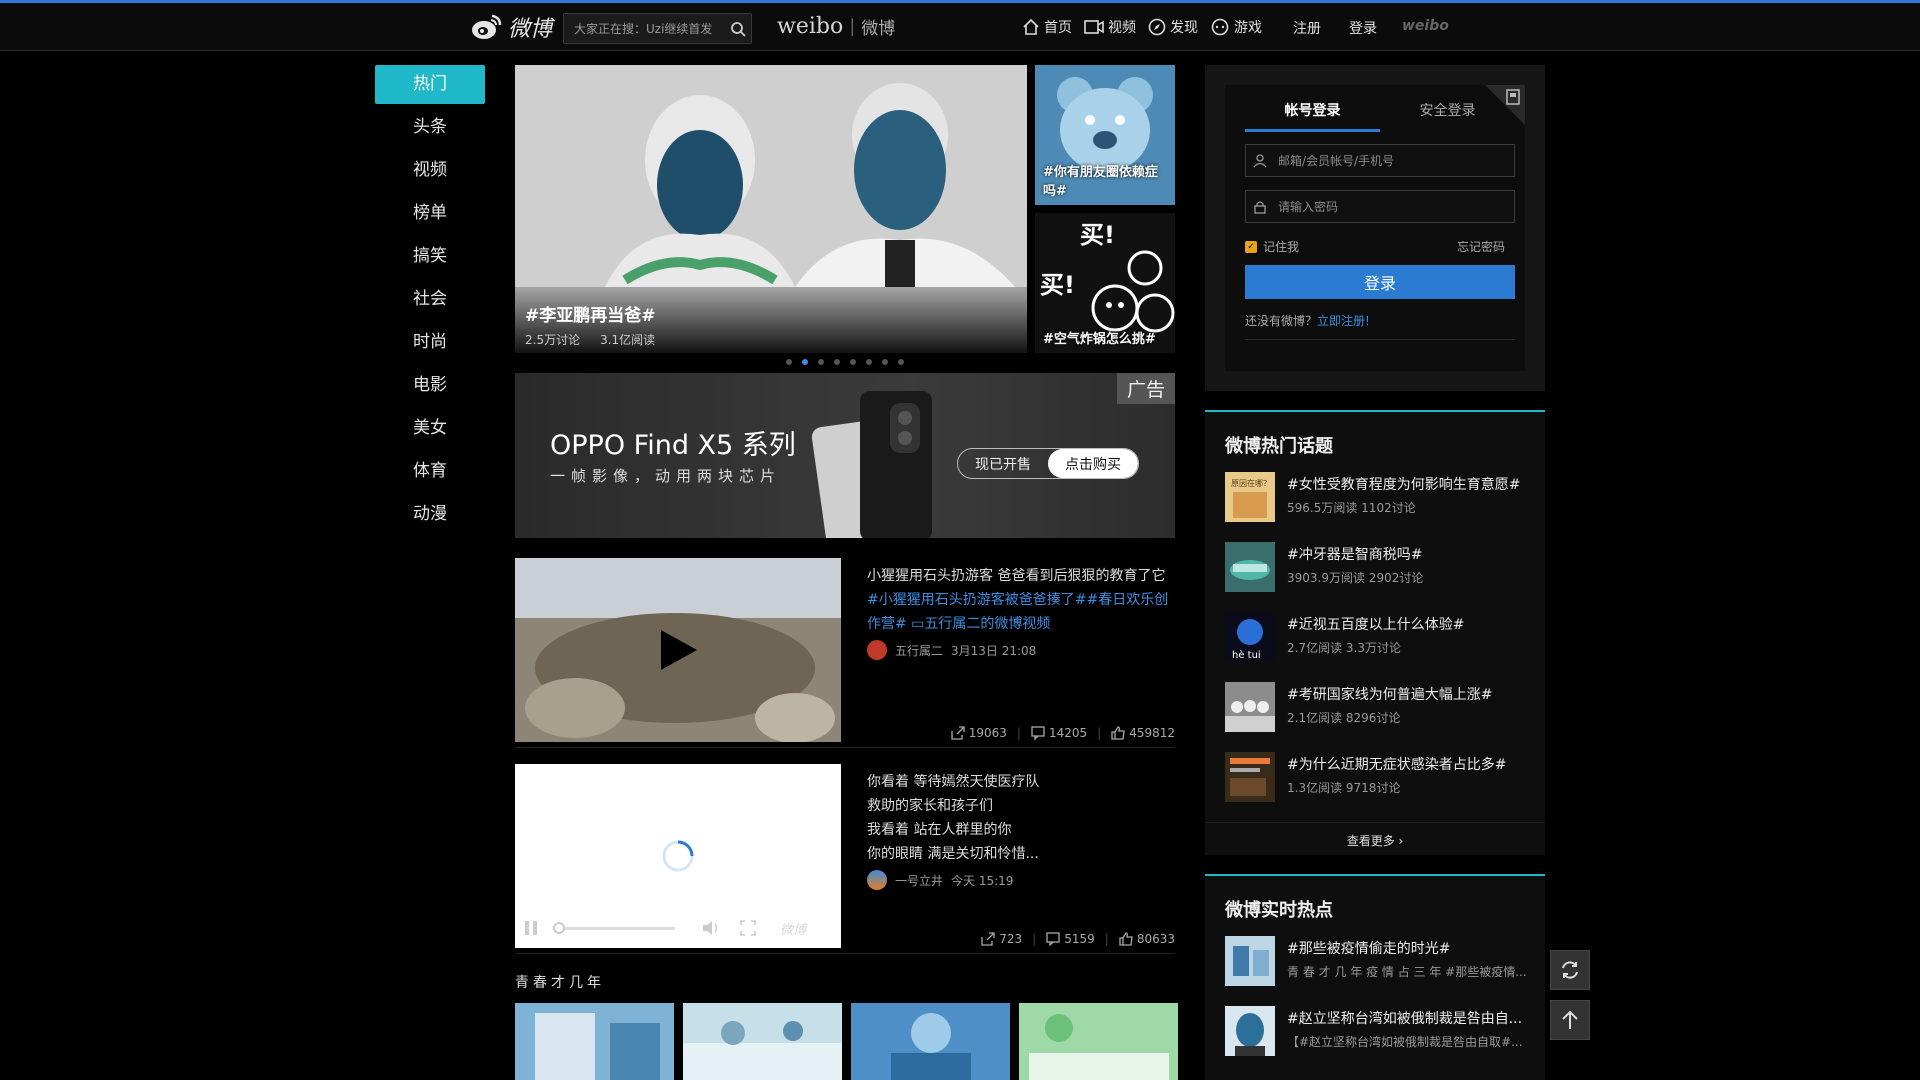  I want to click on nav-discover: 发现, so click(1173, 27).